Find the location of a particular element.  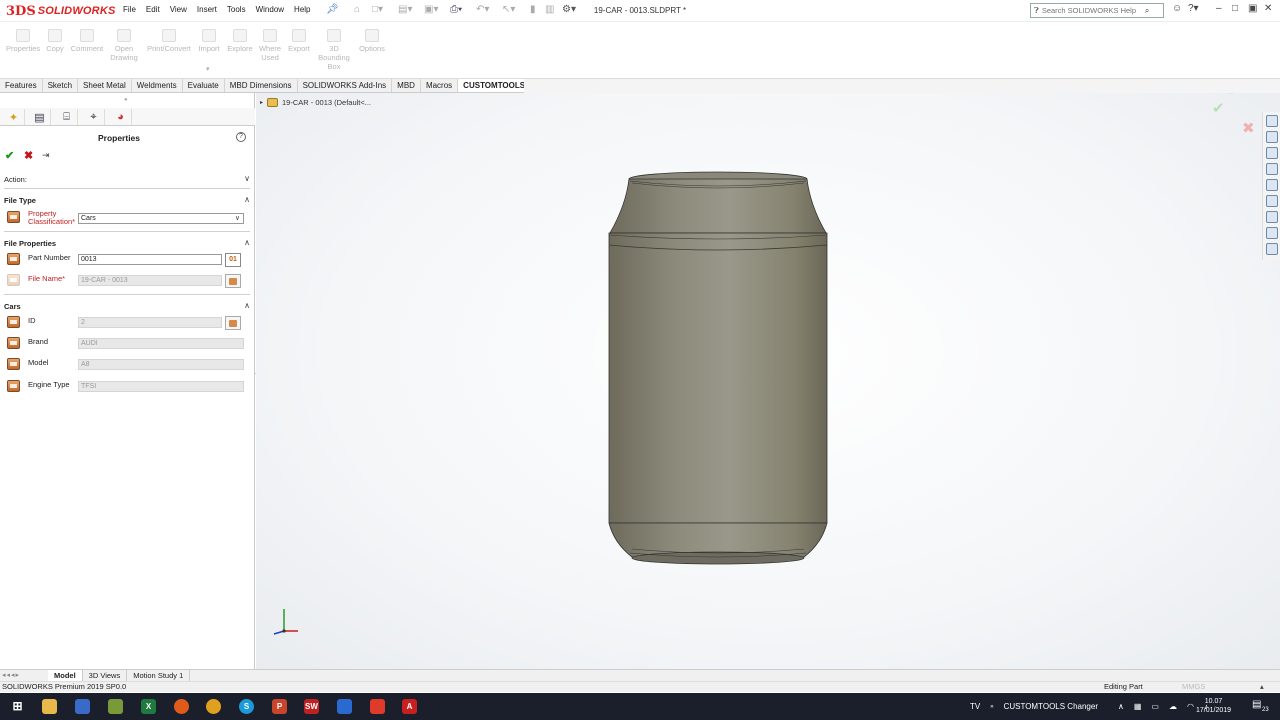

tab-mbd: MBD is located at coordinates (406, 85).